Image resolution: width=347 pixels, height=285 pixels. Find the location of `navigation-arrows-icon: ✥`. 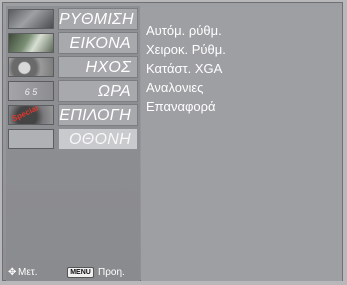

navigation-arrows-icon: ✥ is located at coordinates (12, 272).